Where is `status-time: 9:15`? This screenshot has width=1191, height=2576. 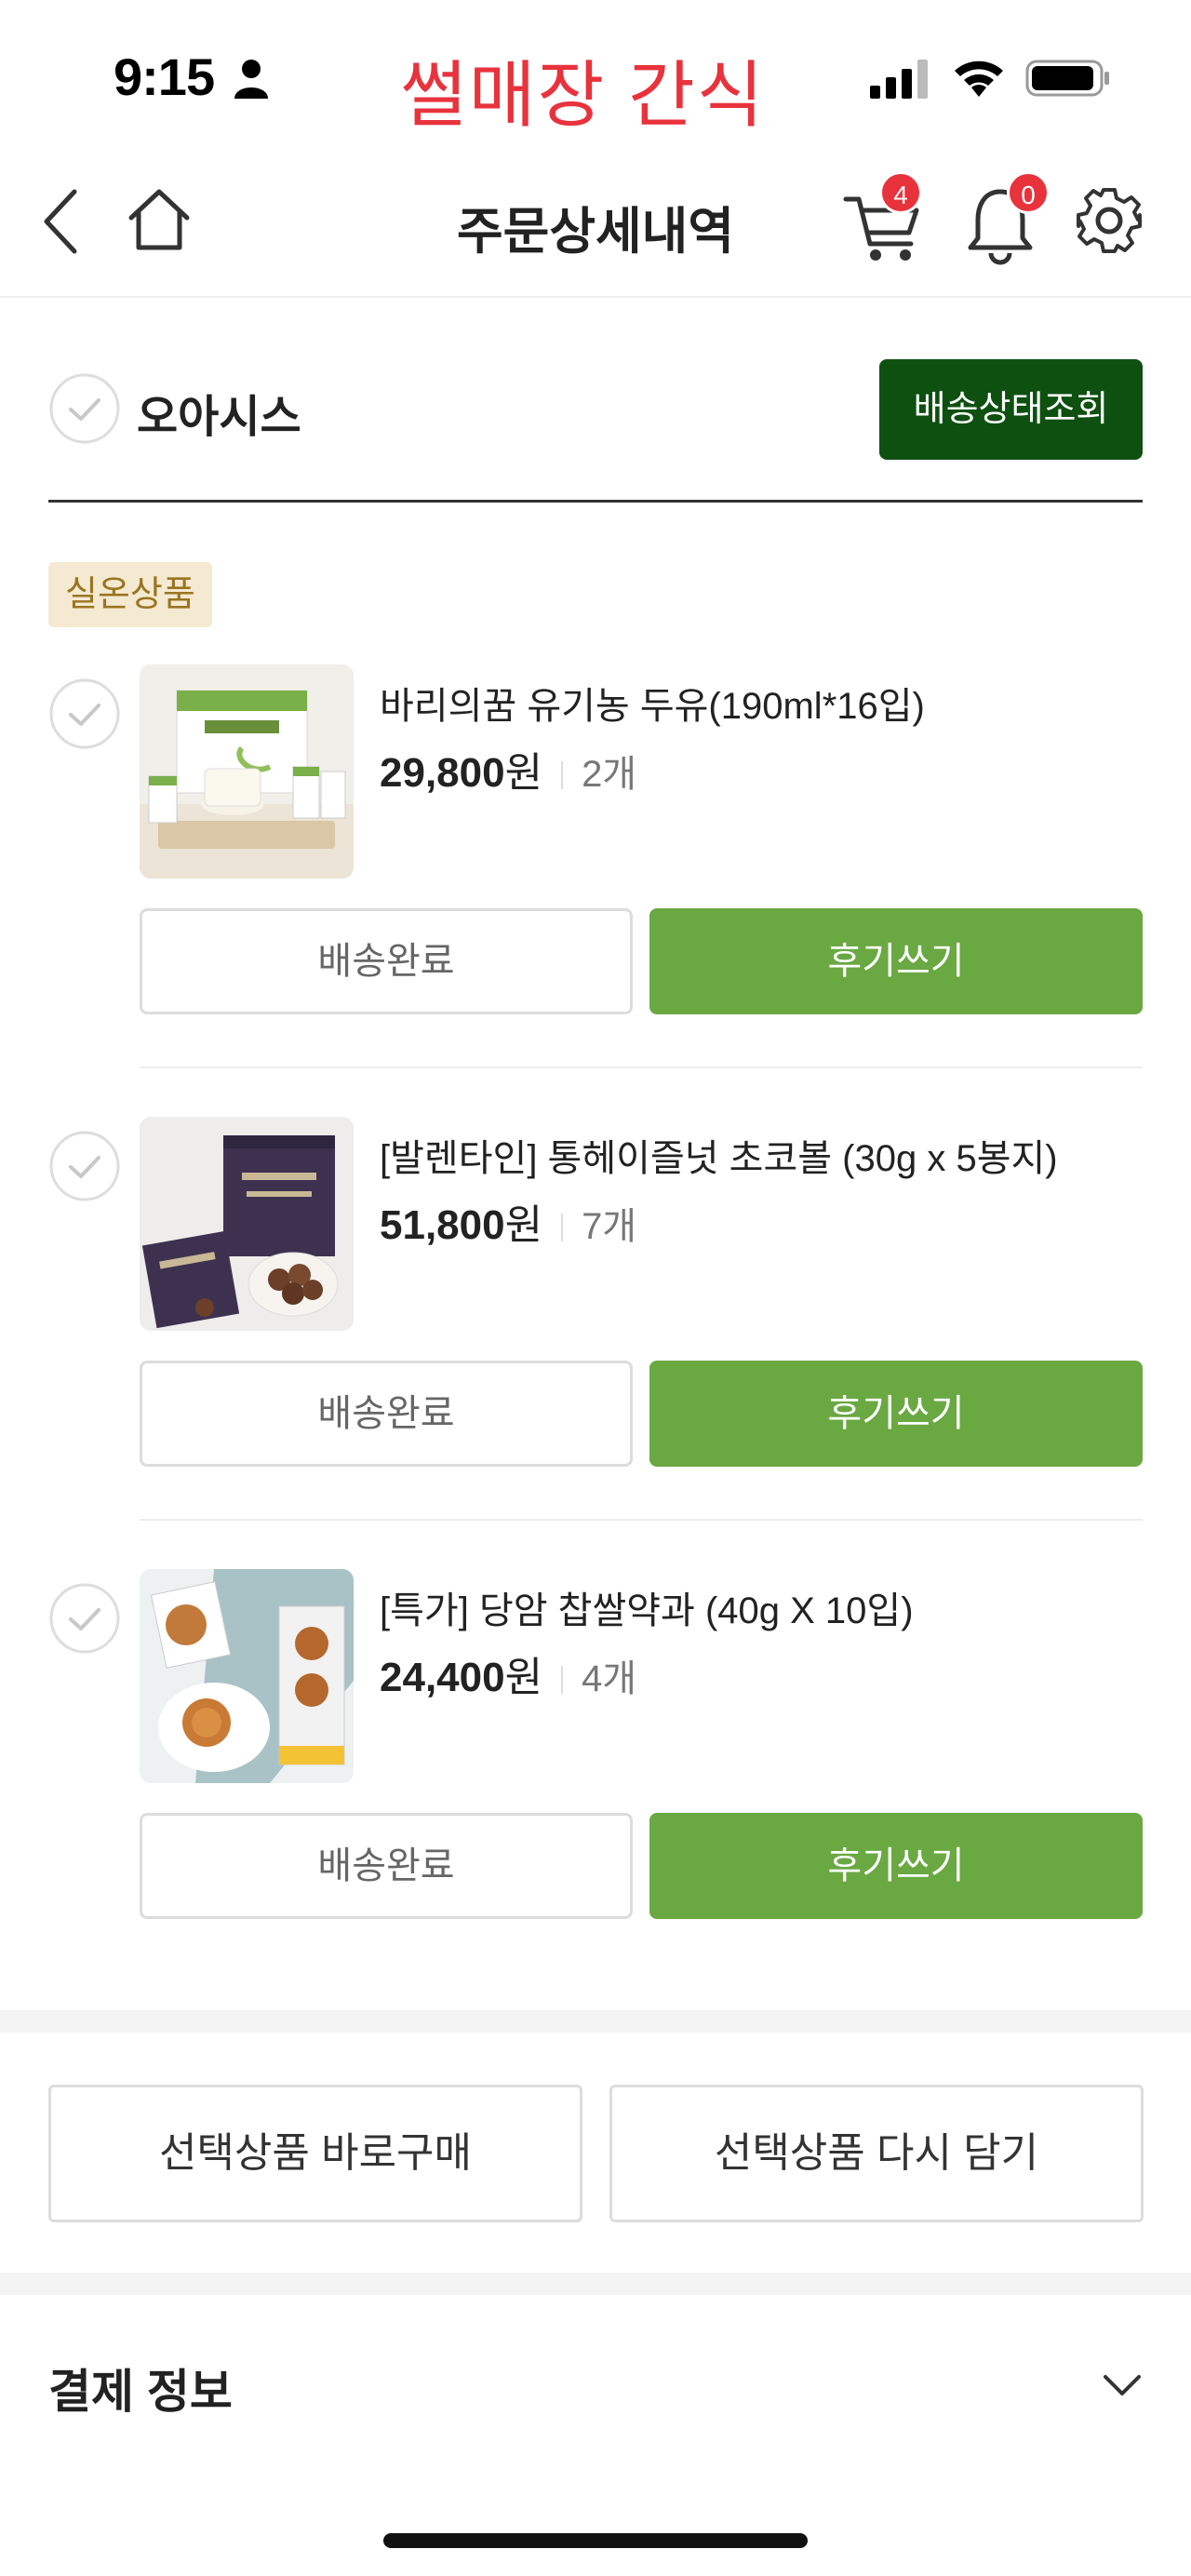 status-time: 9:15 is located at coordinates (164, 76).